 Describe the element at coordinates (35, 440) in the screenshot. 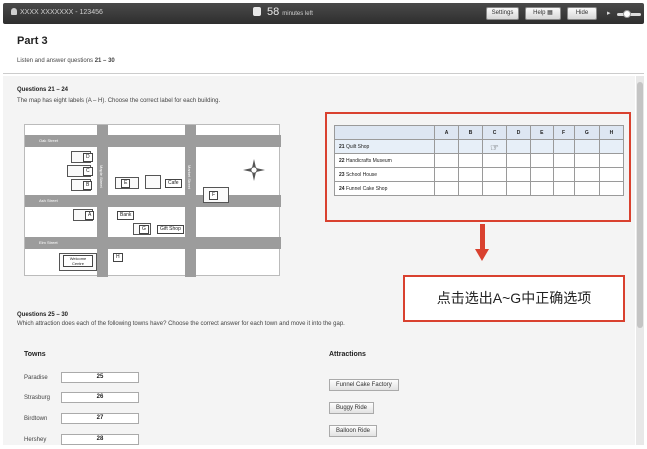

I see `town-name: Hershey` at that location.